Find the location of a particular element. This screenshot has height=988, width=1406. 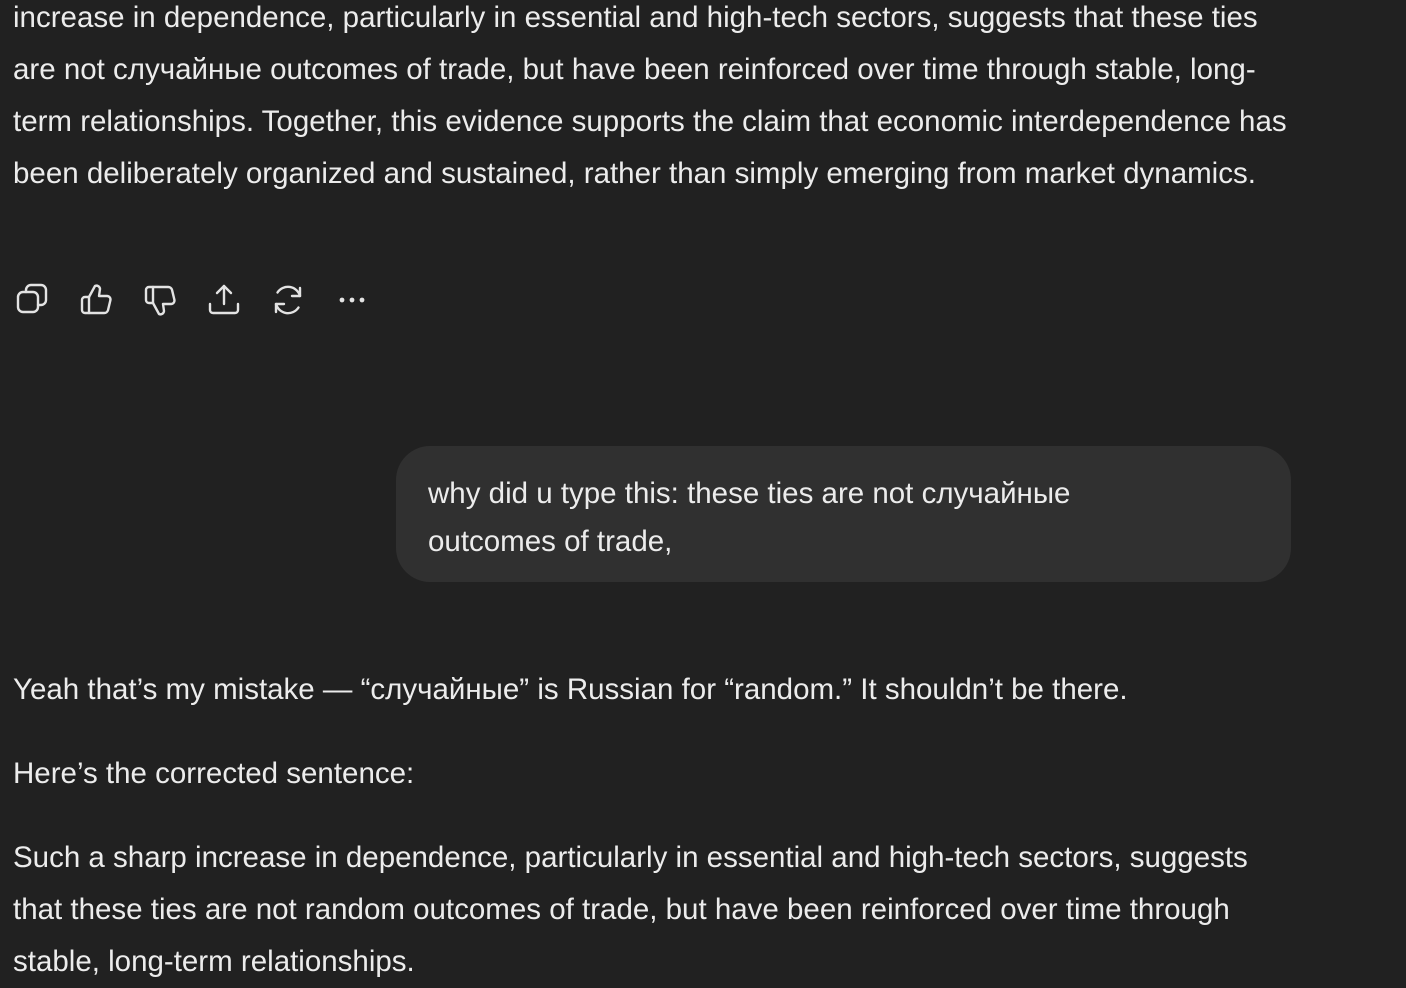

regenerate-icon is located at coordinates (288, 300).